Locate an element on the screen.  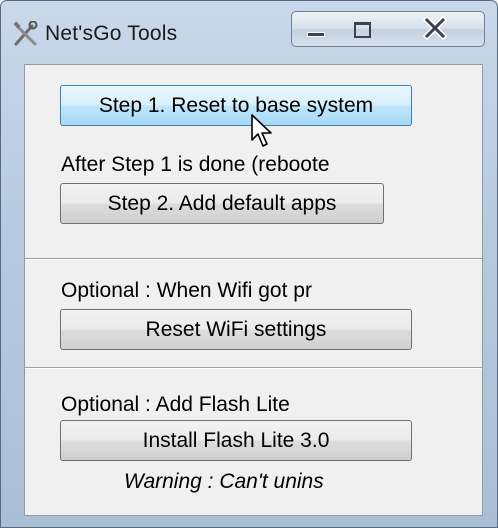
title-bar: Net'sGo Tools is located at coordinates (249, 32).